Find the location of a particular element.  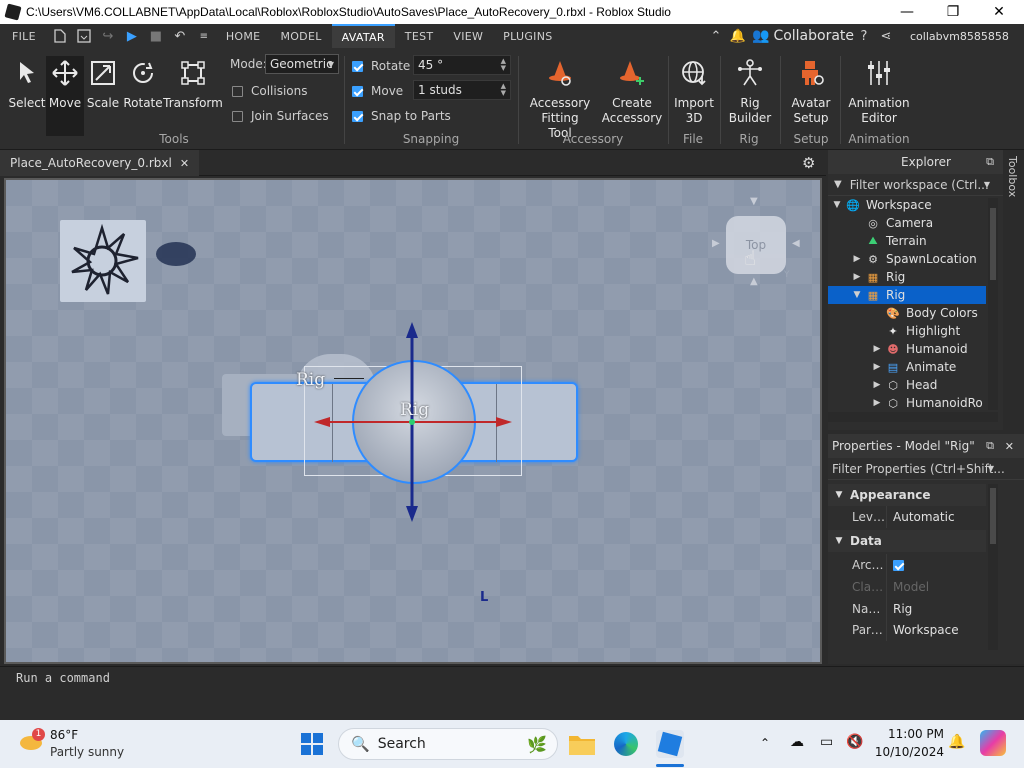

snap-to-parts-checkbox is located at coordinates (357, 116).